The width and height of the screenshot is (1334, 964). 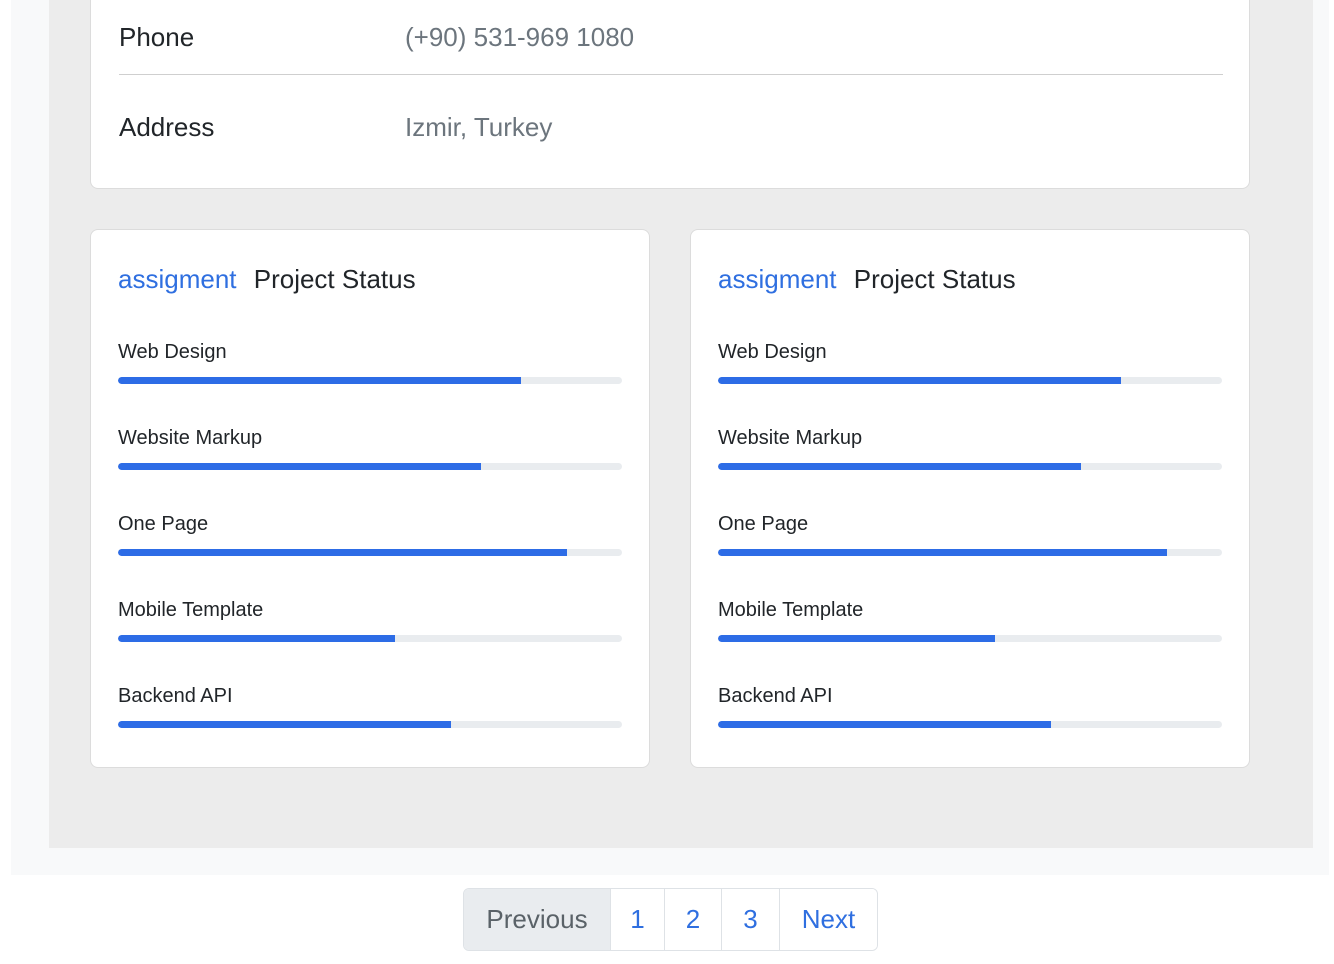 What do you see at coordinates (479, 126) in the screenshot?
I see `address-value: Izmir, Turkey` at bounding box center [479, 126].